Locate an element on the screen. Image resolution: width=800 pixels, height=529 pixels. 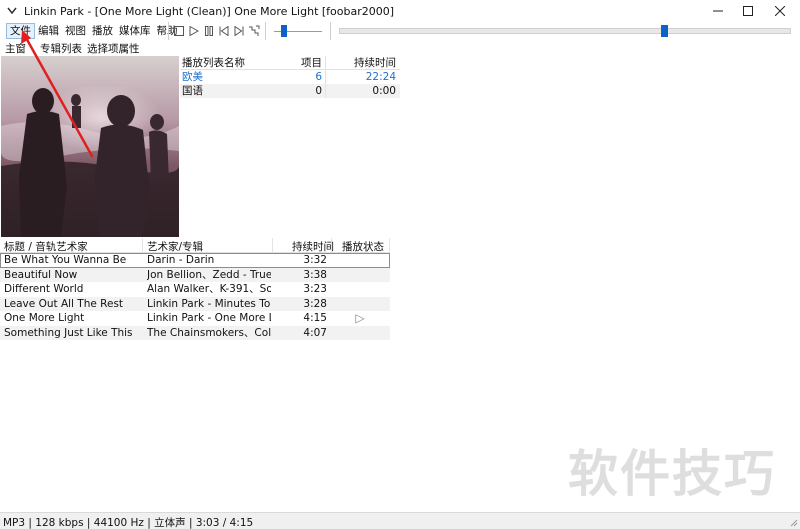
album-art is located at coordinates (90, 146).